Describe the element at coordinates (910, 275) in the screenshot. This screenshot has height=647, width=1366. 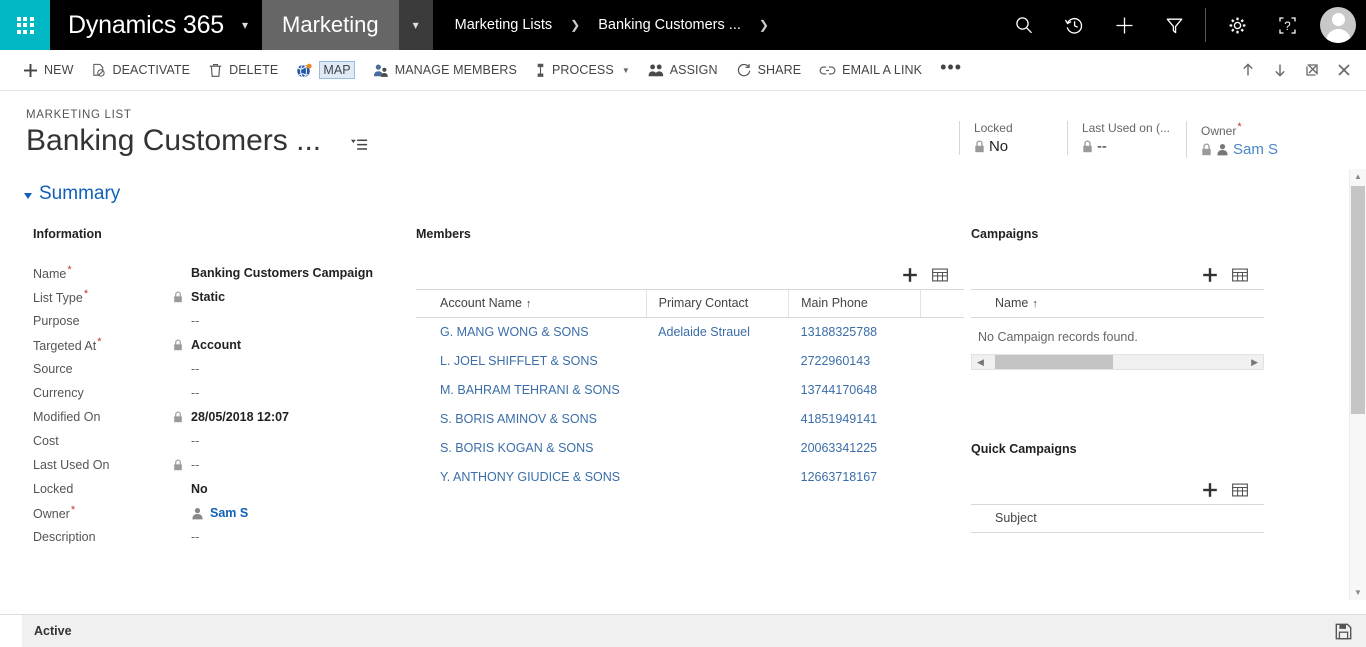
I see `members-add-plus-icon` at that location.